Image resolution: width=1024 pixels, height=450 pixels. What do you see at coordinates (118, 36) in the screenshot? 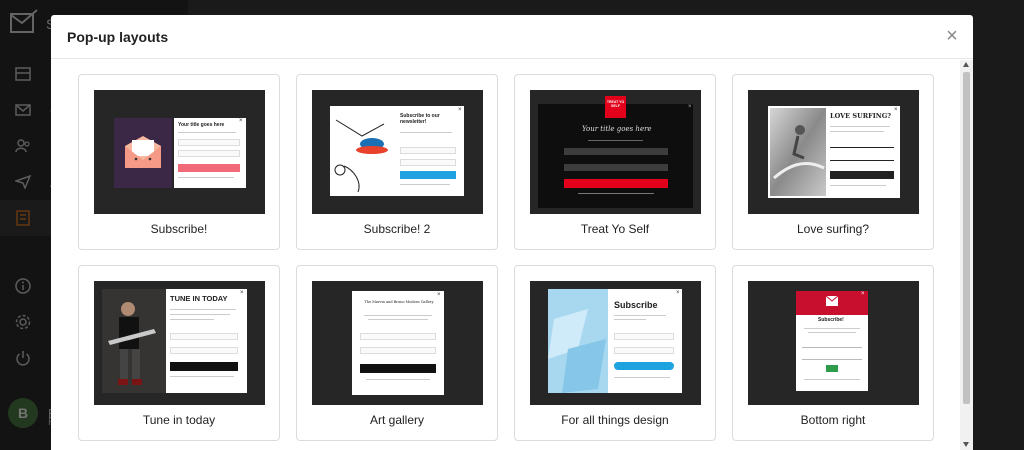
I see `modal-title: Pop-up layouts` at bounding box center [118, 36].